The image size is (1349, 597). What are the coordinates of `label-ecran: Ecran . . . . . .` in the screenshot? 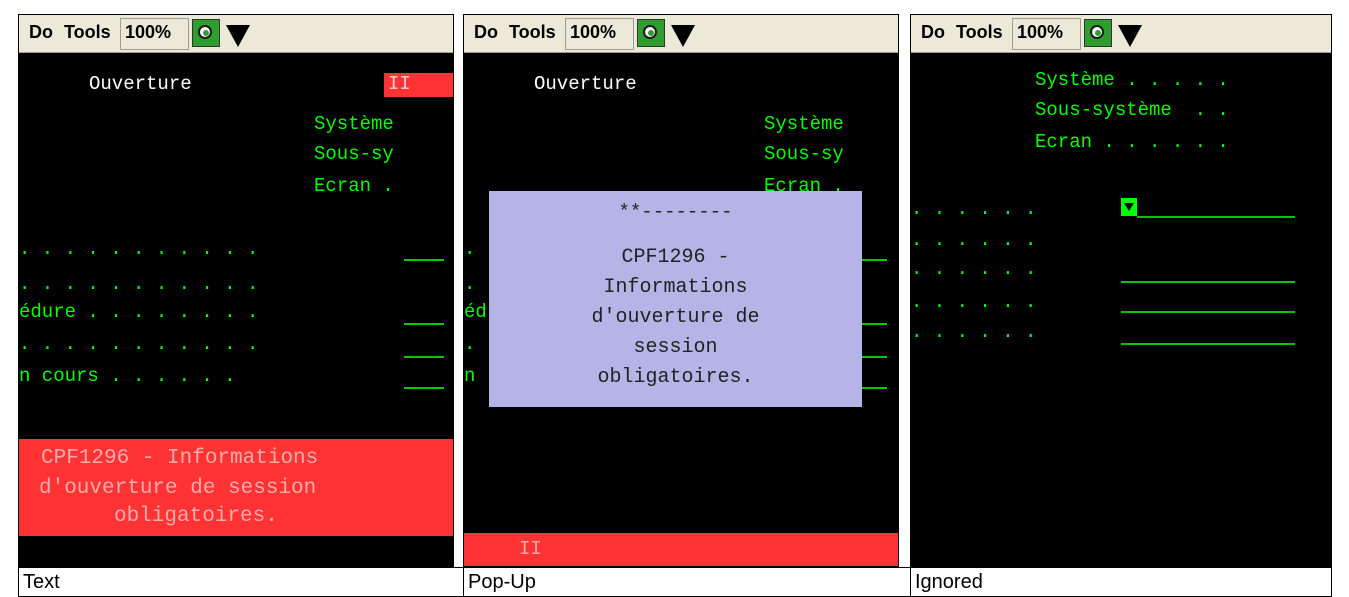 It's located at (1132, 142).